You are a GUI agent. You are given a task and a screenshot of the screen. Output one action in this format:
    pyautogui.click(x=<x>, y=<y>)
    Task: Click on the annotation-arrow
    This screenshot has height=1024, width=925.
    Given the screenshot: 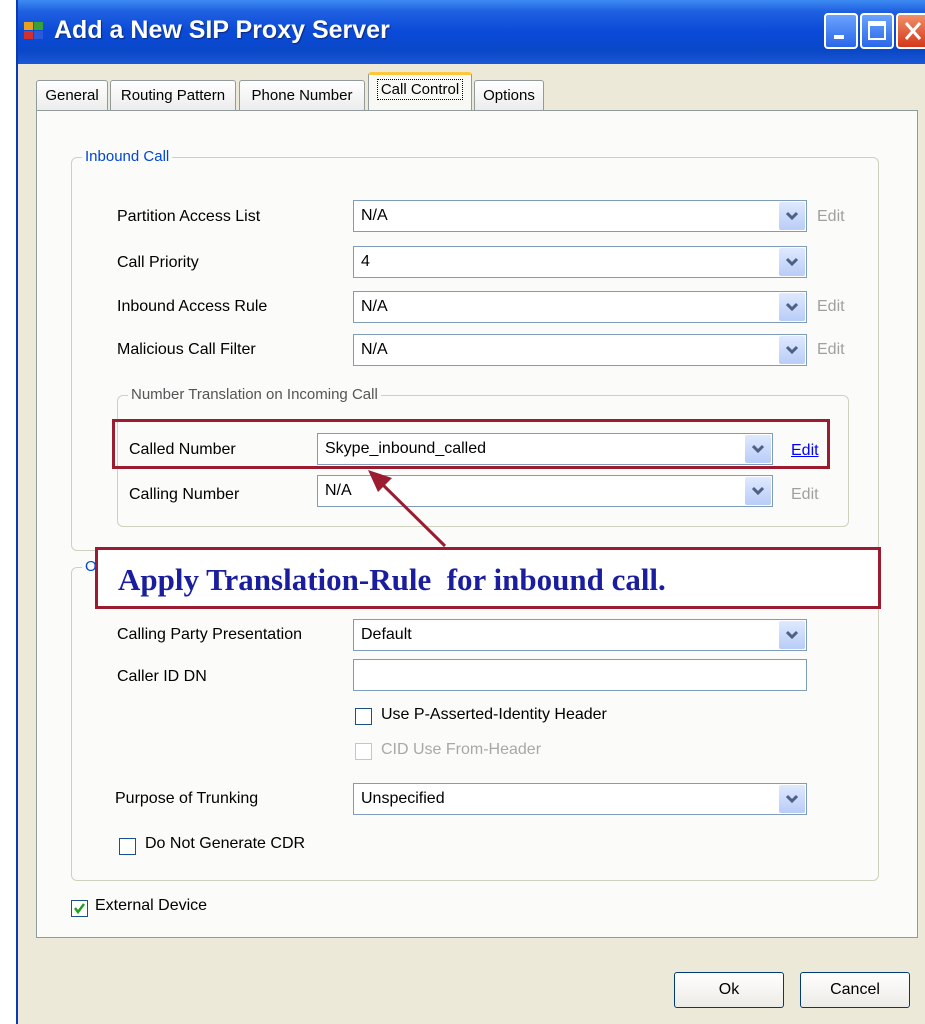 What is the action you would take?
    pyautogui.click(x=407, y=509)
    